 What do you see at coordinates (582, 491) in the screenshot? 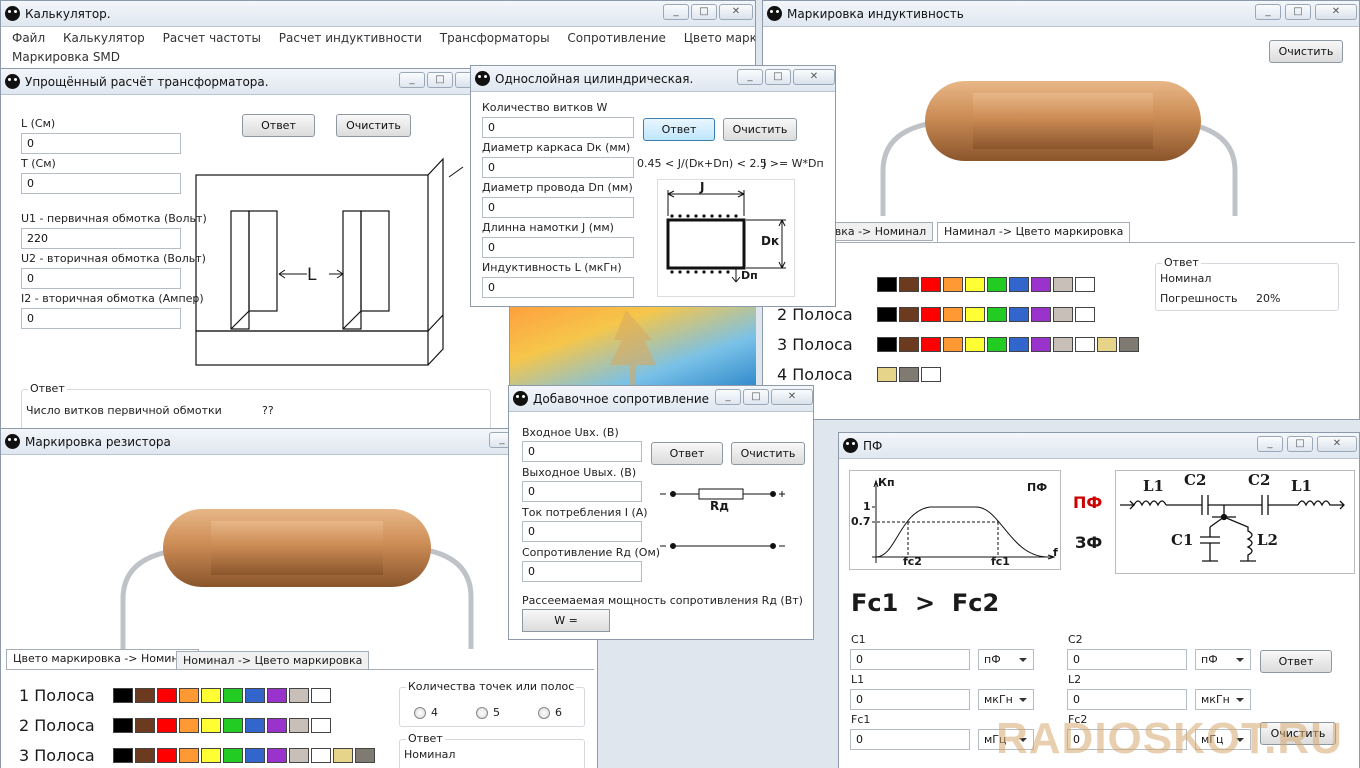
I see `vout-input: 0` at bounding box center [582, 491].